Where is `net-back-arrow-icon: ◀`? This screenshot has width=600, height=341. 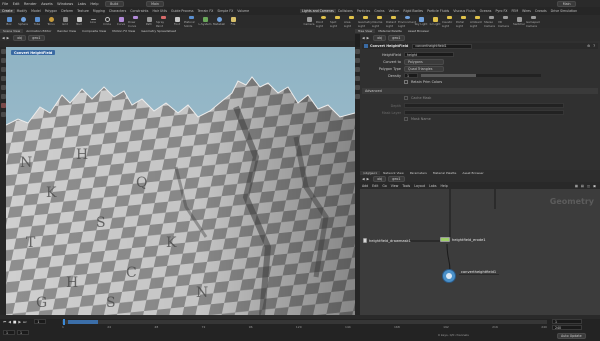
net-back-arrow-icon: ◀ is located at coordinates (363, 179).